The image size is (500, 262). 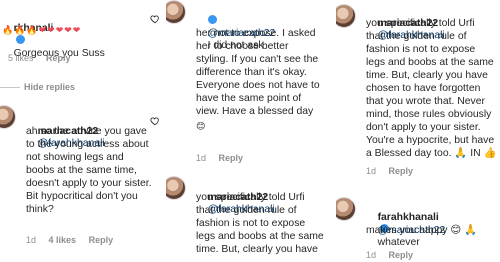 I want to click on hide-replies-line, so click(x=10, y=87).